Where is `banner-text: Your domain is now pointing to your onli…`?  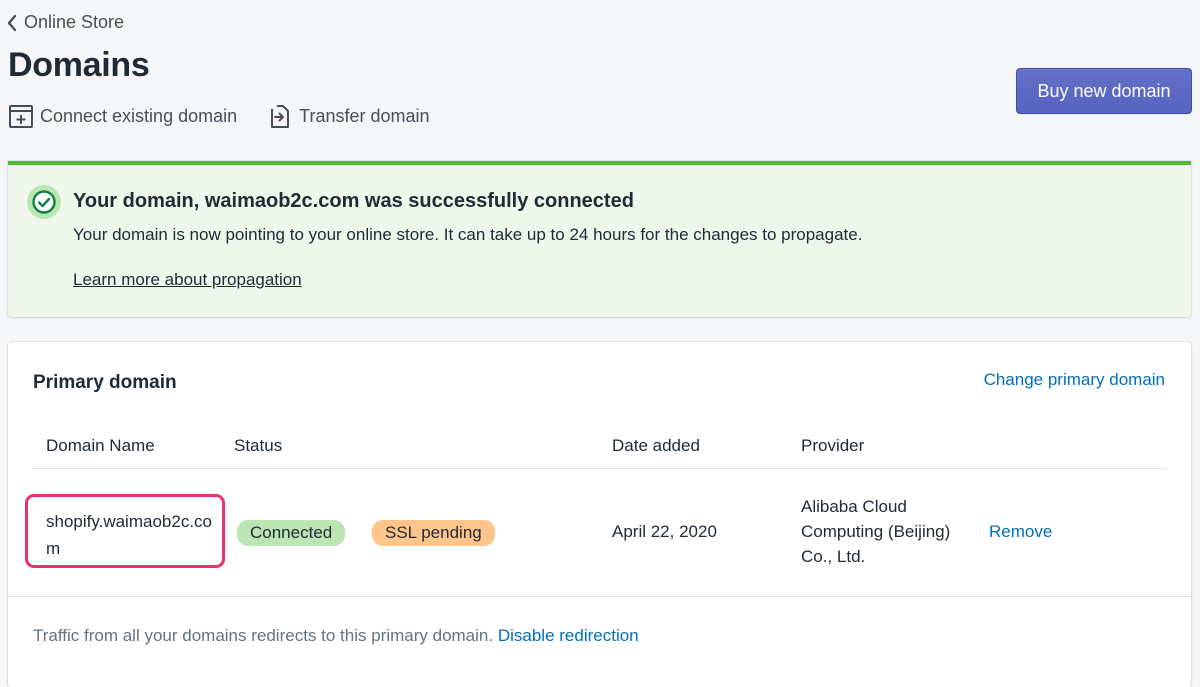 banner-text: Your domain is now pointing to your onli… is located at coordinates (468, 234).